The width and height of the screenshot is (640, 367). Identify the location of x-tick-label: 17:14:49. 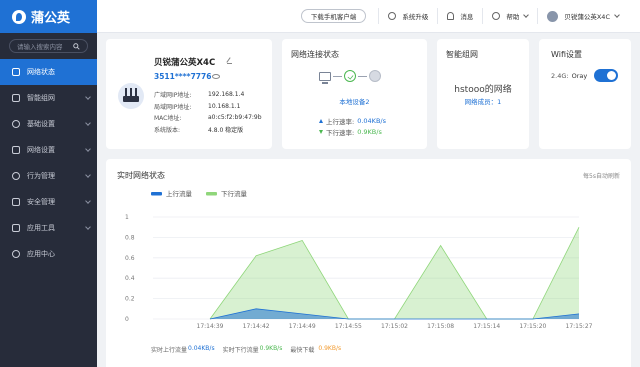
(302, 326).